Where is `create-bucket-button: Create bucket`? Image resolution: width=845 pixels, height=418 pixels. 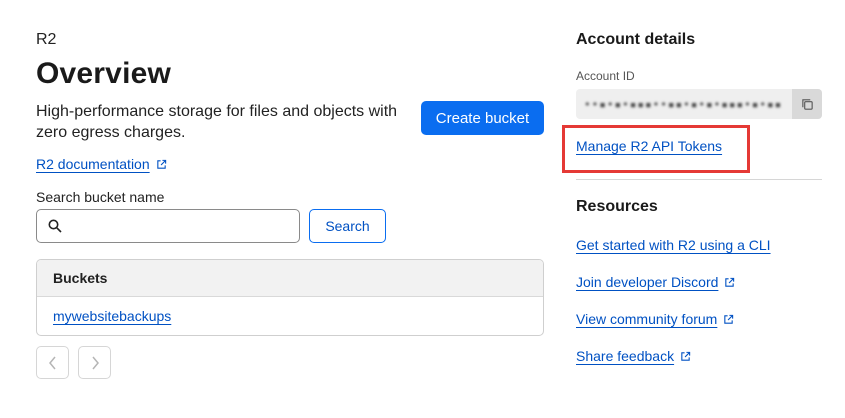 create-bucket-button: Create bucket is located at coordinates (482, 118).